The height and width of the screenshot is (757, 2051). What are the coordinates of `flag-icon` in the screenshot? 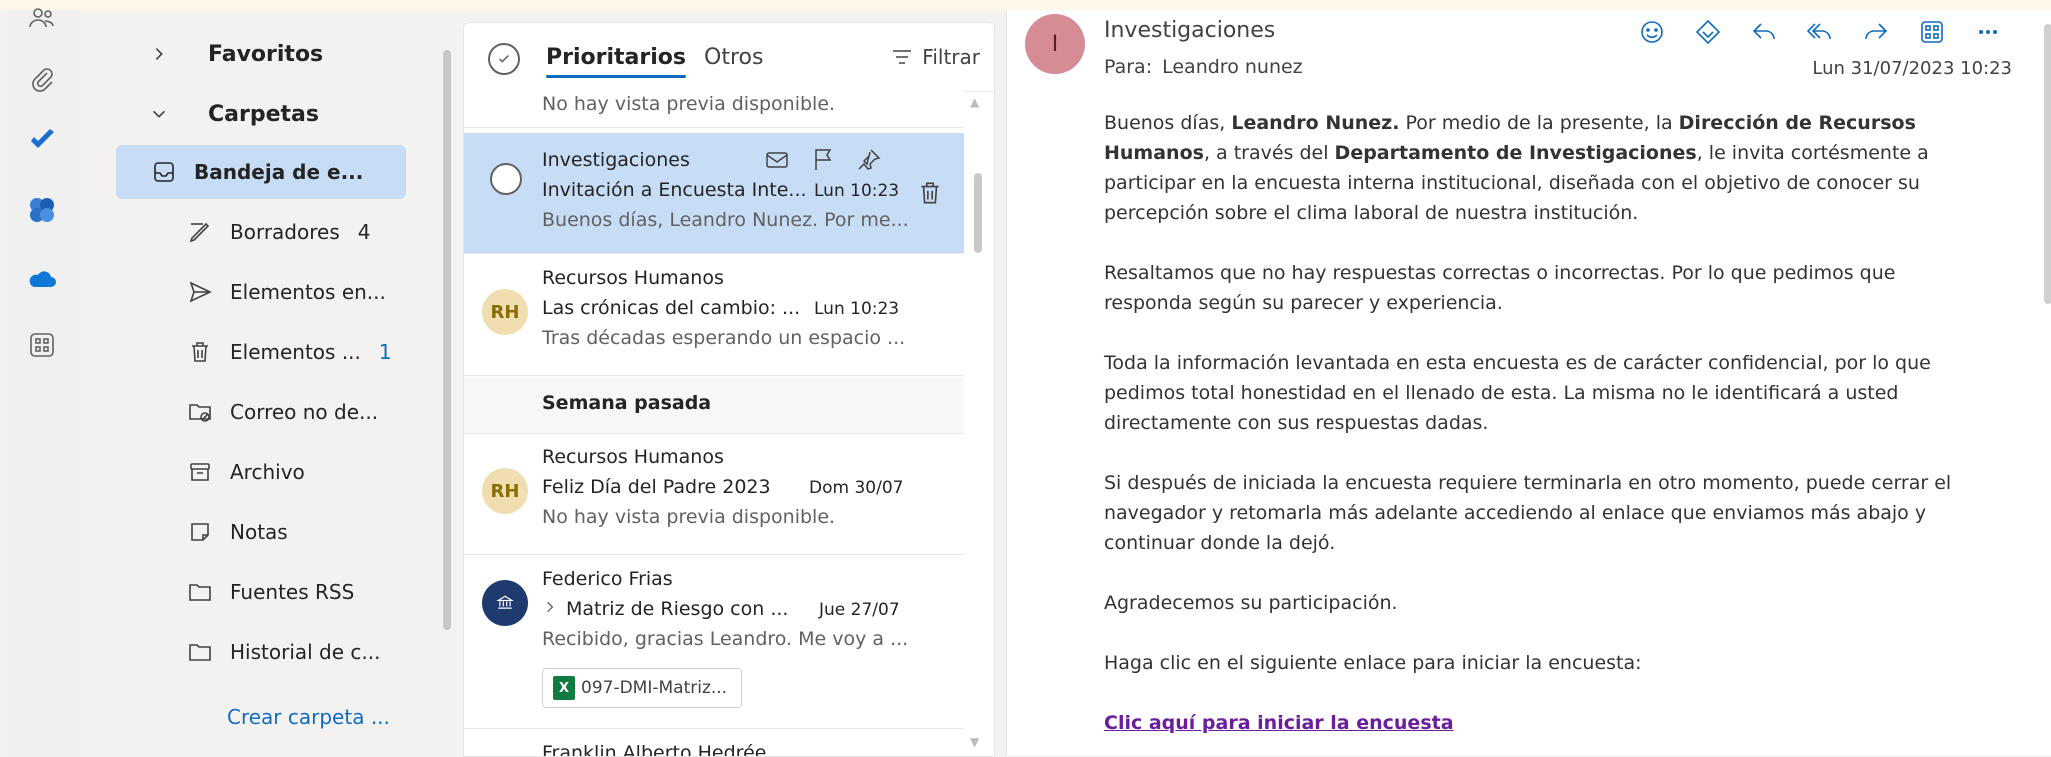 It's located at (823, 160).